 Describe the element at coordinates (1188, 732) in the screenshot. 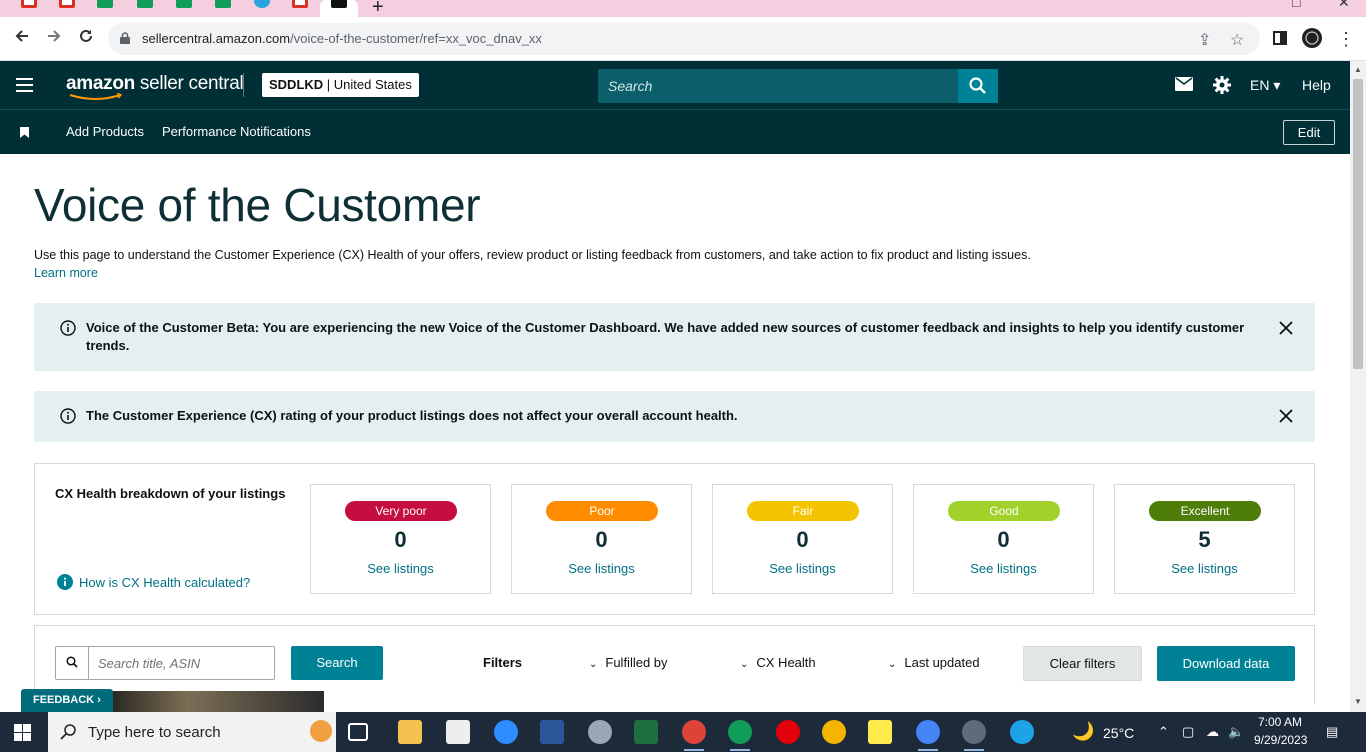

I see `tray-app-icon: ▢` at that location.